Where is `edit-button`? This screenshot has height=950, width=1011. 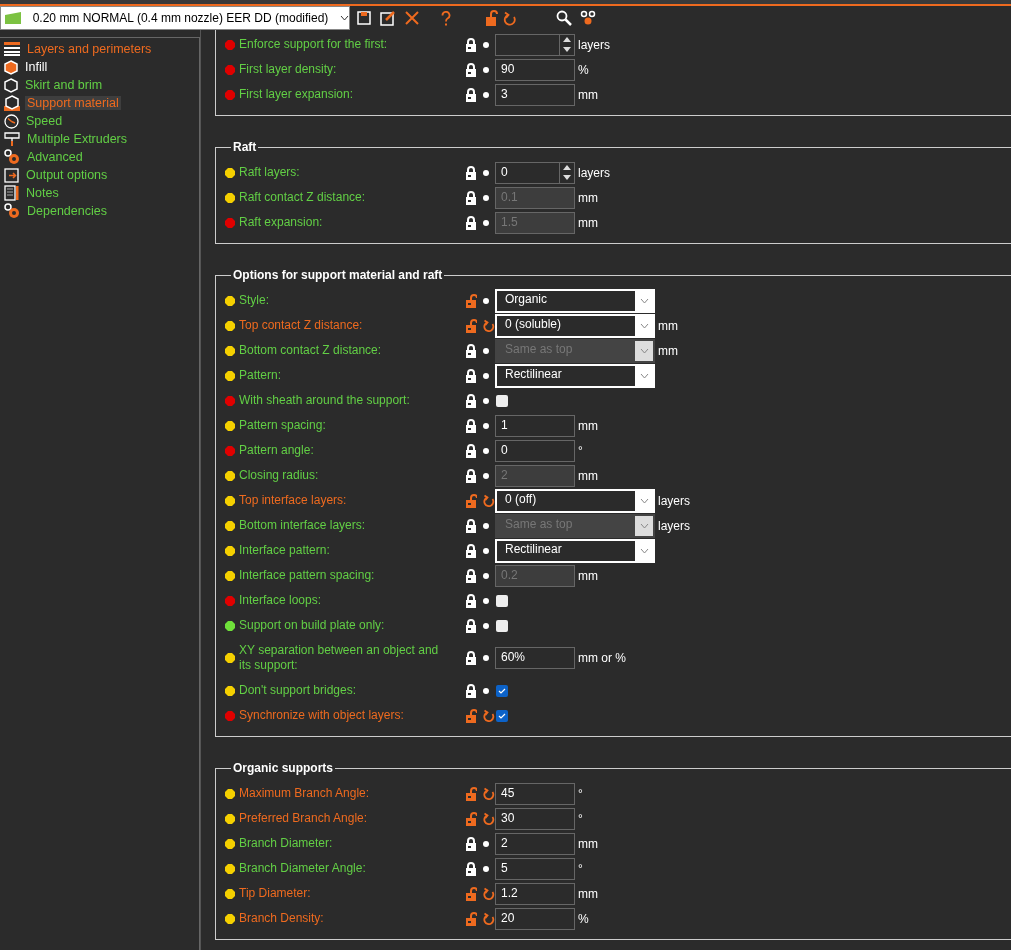
edit-button is located at coordinates (388, 18).